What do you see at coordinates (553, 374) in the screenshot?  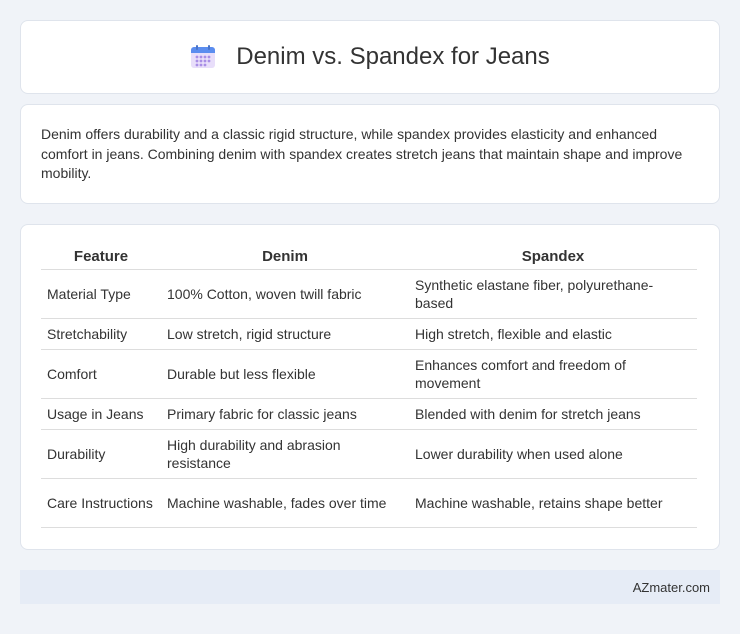 I see `spandex-cell: Enhances comfort and freedom of movement` at bounding box center [553, 374].